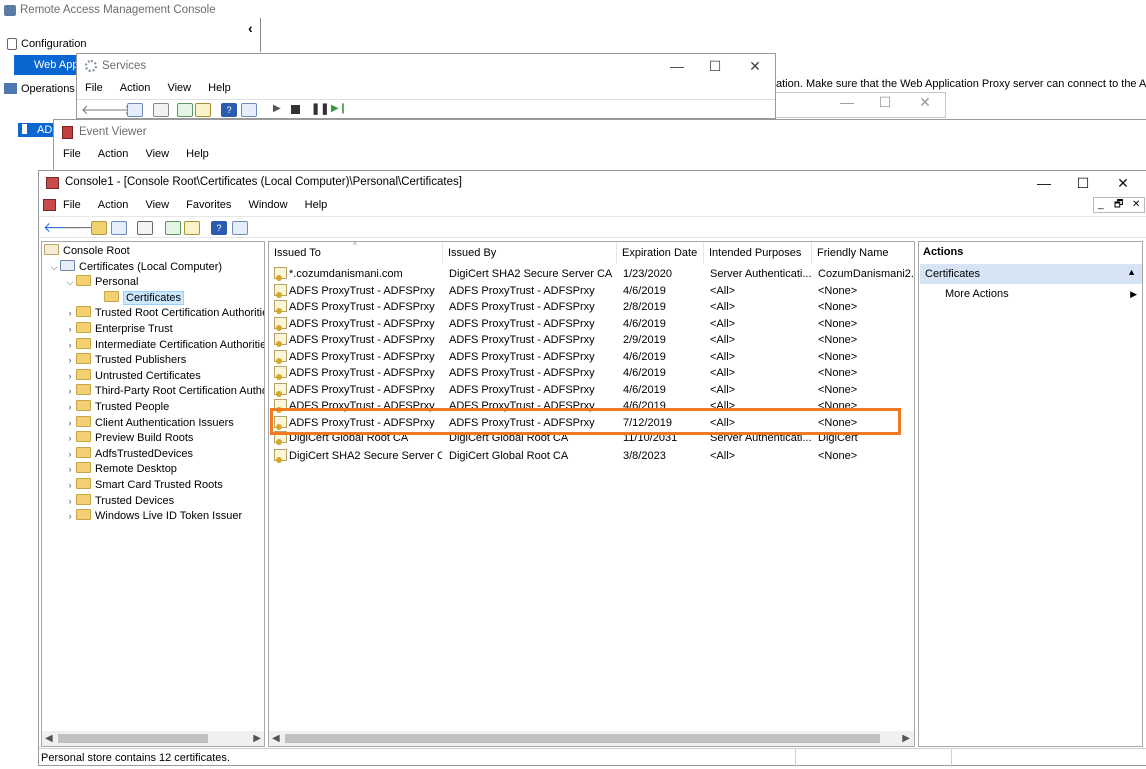  Describe the element at coordinates (119, 228) in the screenshot. I see `show-hide-console-tree-icon` at that location.